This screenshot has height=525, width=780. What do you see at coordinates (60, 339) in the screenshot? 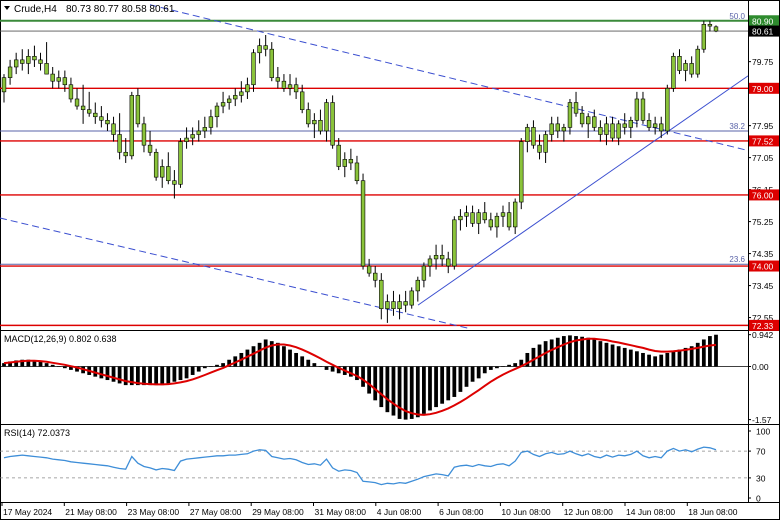
I see `macd-title: MACD(12,26,9) 0.802 0.638` at bounding box center [60, 339].